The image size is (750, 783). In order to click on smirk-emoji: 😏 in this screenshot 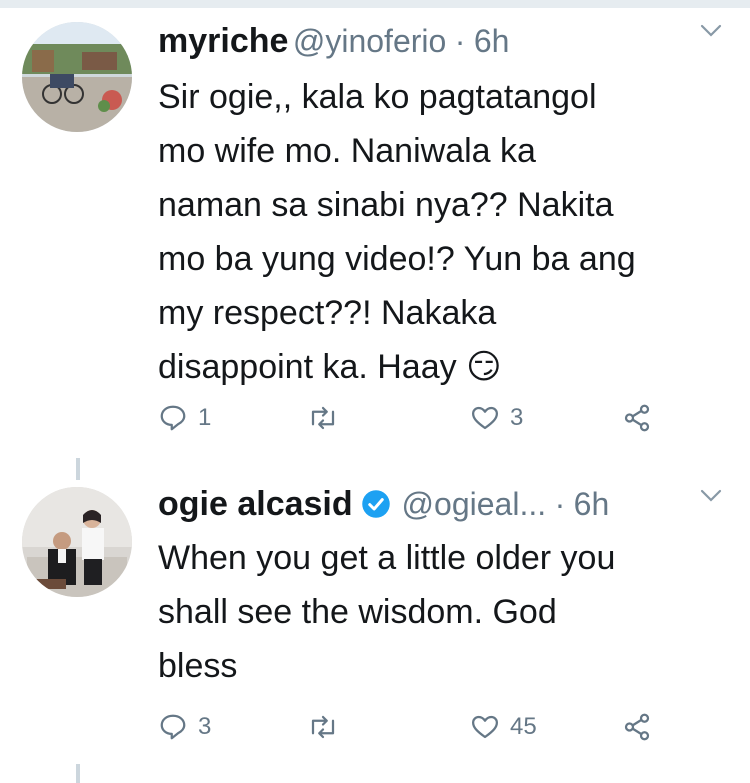, I will do `click(484, 367)`.